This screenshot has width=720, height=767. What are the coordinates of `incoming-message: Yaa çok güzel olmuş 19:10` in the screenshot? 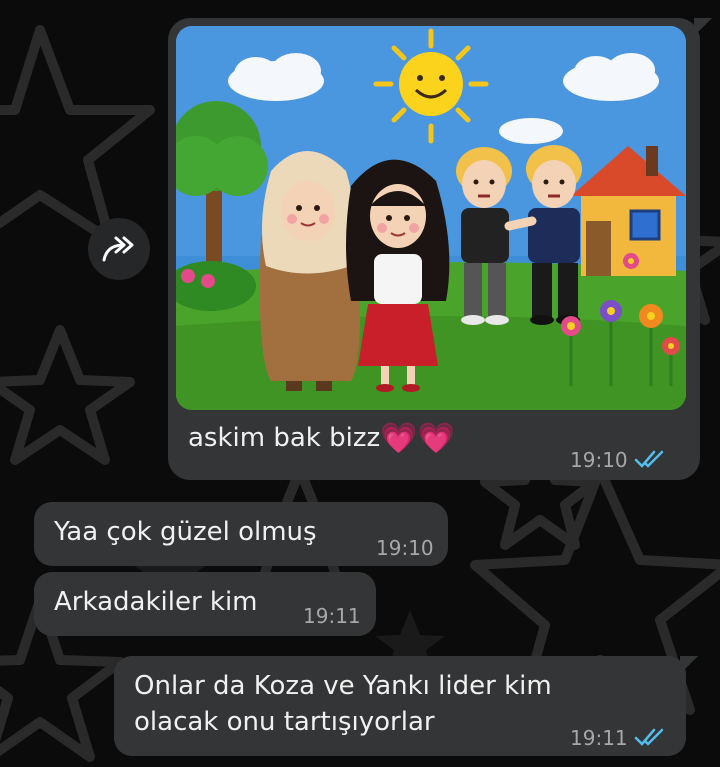 It's located at (241, 534).